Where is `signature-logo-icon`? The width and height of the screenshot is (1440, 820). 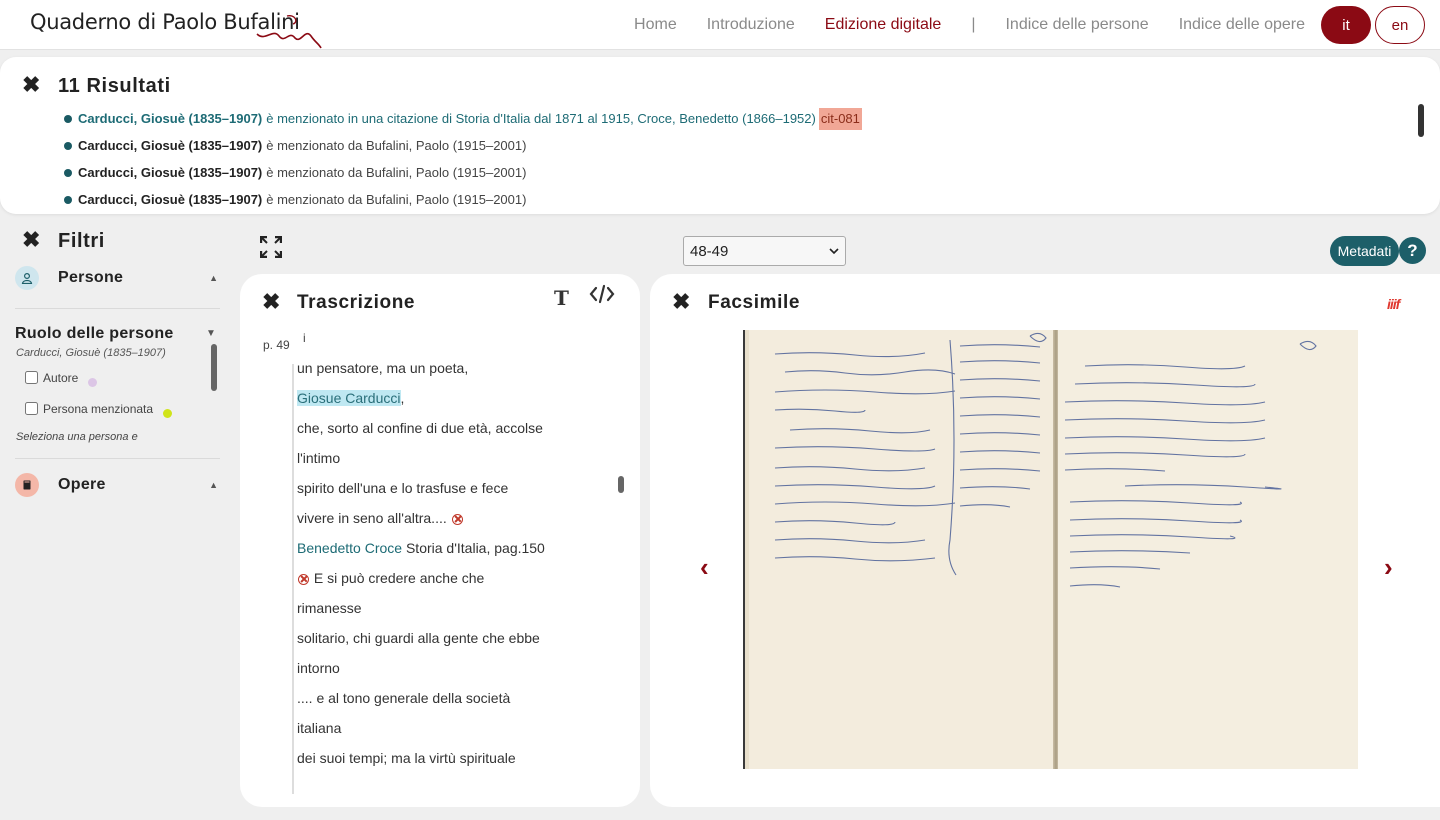 signature-logo-icon is located at coordinates (289, 31).